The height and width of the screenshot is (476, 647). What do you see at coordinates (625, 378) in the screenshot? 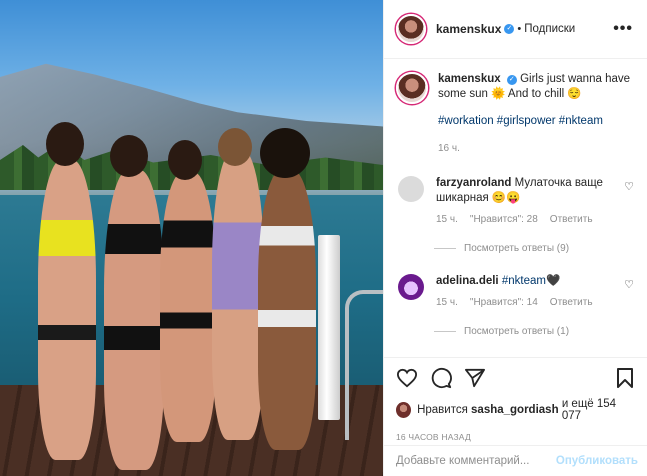
I see `bookmark-icon` at bounding box center [625, 378].